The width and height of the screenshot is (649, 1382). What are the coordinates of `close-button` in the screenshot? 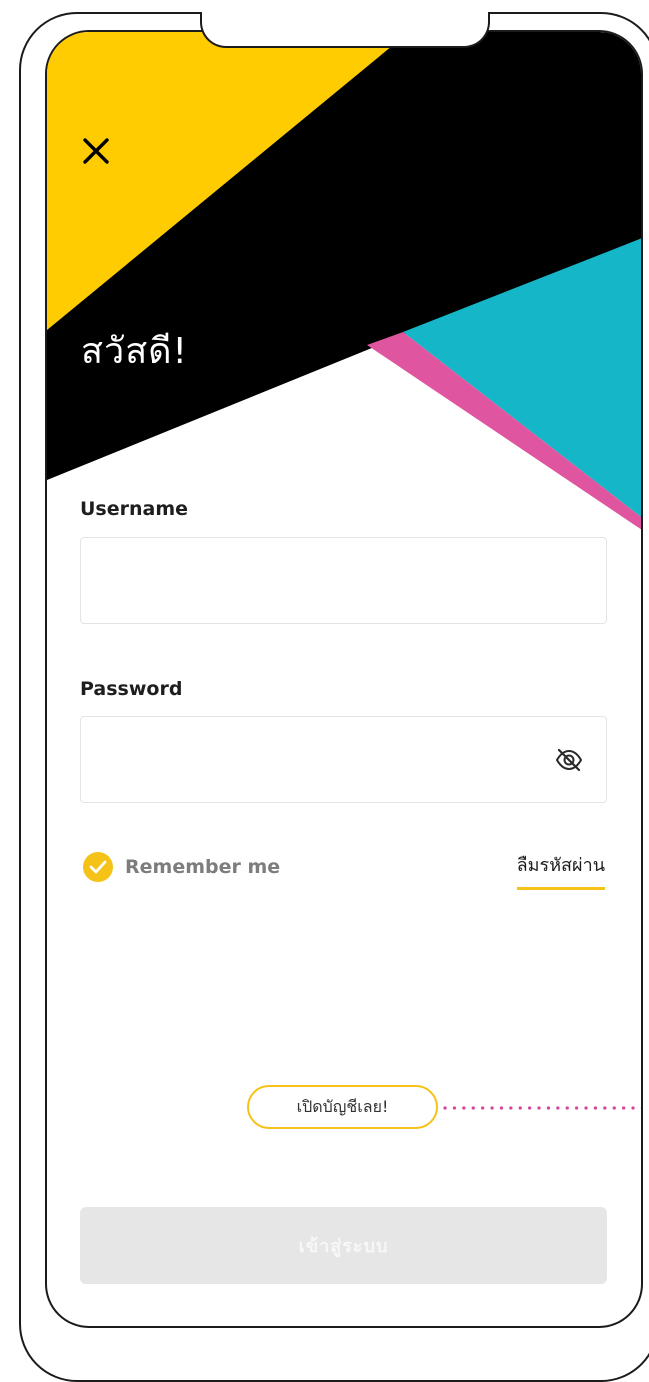 It's located at (96, 151).